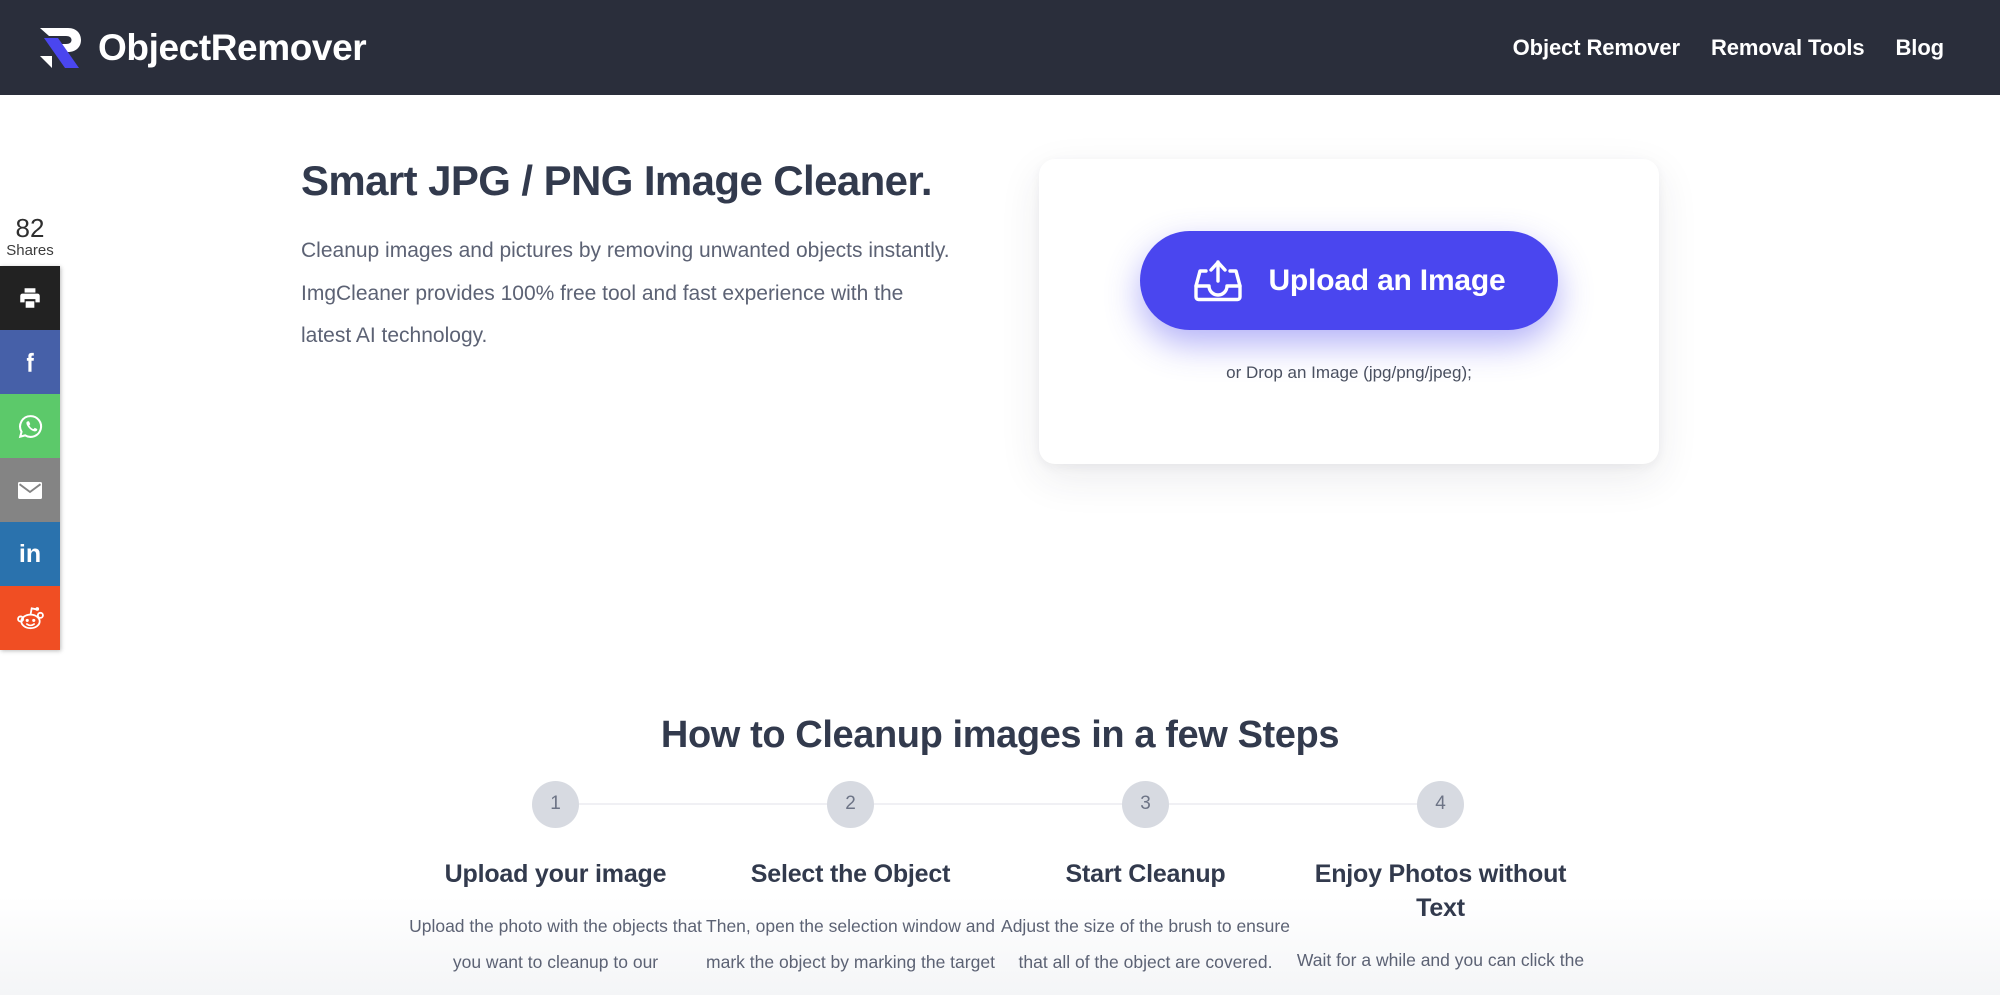 The height and width of the screenshot is (995, 2000). I want to click on step-number-badge-1: 1, so click(555, 804).